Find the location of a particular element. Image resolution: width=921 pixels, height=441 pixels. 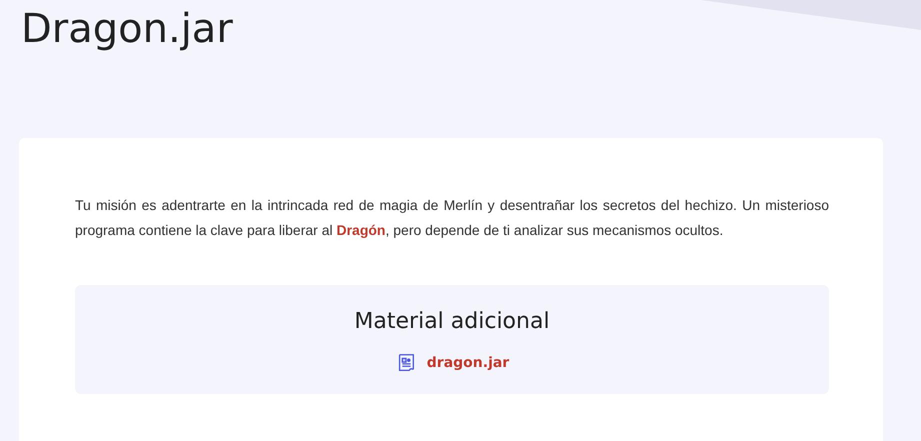

description: Tu misión es adentrarte en la intrincada red de magia de Merlín y desentrañar los secretos del hechizo. Un misterioso programa contiene la clave para liberar al Dragón, pero depende de ti analizar sus mecanismos ocultos. is located at coordinates (452, 218).